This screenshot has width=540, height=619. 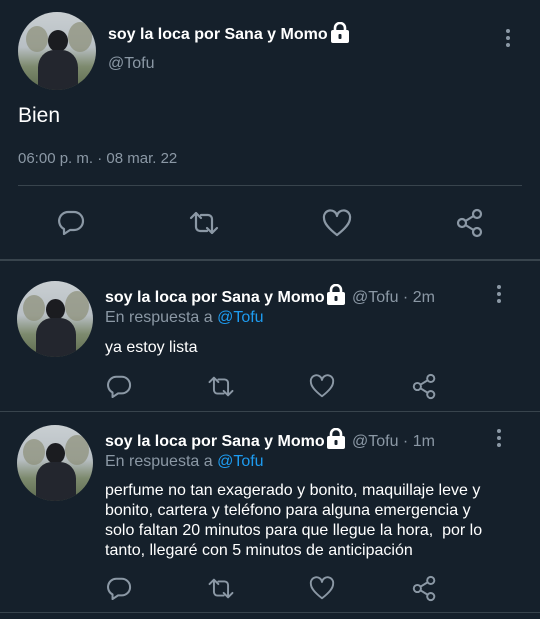 I want to click on tweet-timestamp: 06:00 p. m. · 08 mar. 22, so click(x=98, y=158).